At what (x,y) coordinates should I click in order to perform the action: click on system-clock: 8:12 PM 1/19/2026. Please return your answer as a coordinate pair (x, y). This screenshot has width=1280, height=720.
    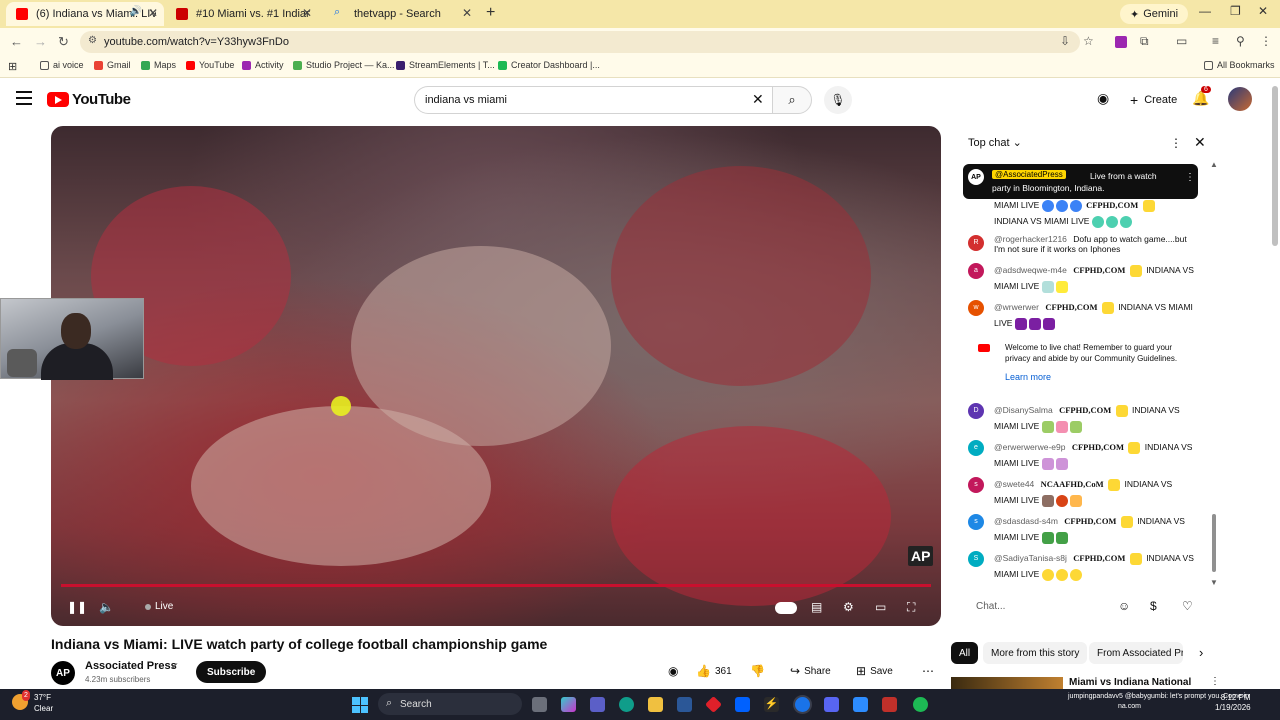
    Looking at the image, I should click on (1233, 703).